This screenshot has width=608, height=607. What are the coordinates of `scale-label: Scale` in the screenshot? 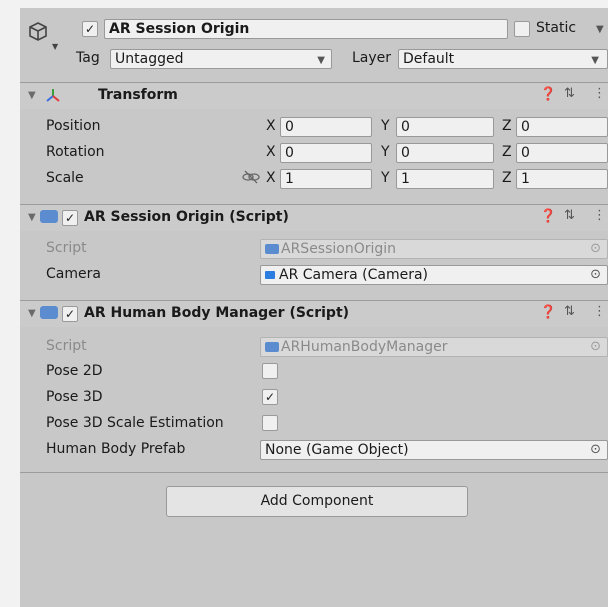 It's located at (65, 178).